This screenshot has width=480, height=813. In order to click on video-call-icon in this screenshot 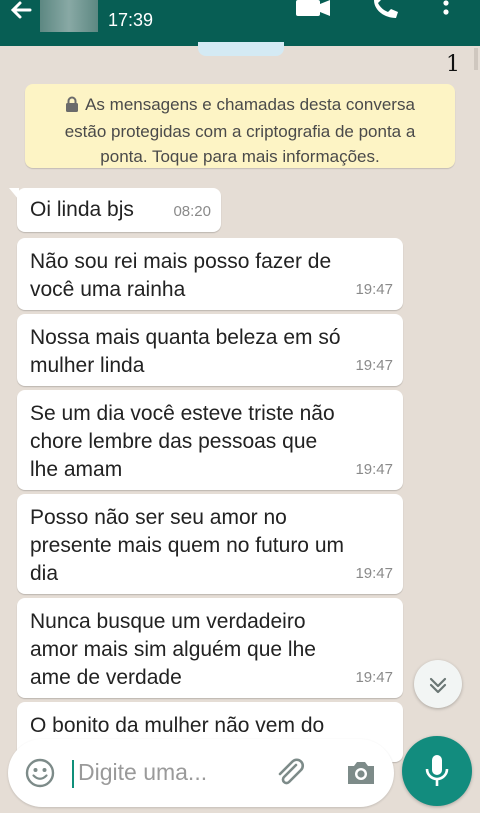, I will do `click(314, 12)`.